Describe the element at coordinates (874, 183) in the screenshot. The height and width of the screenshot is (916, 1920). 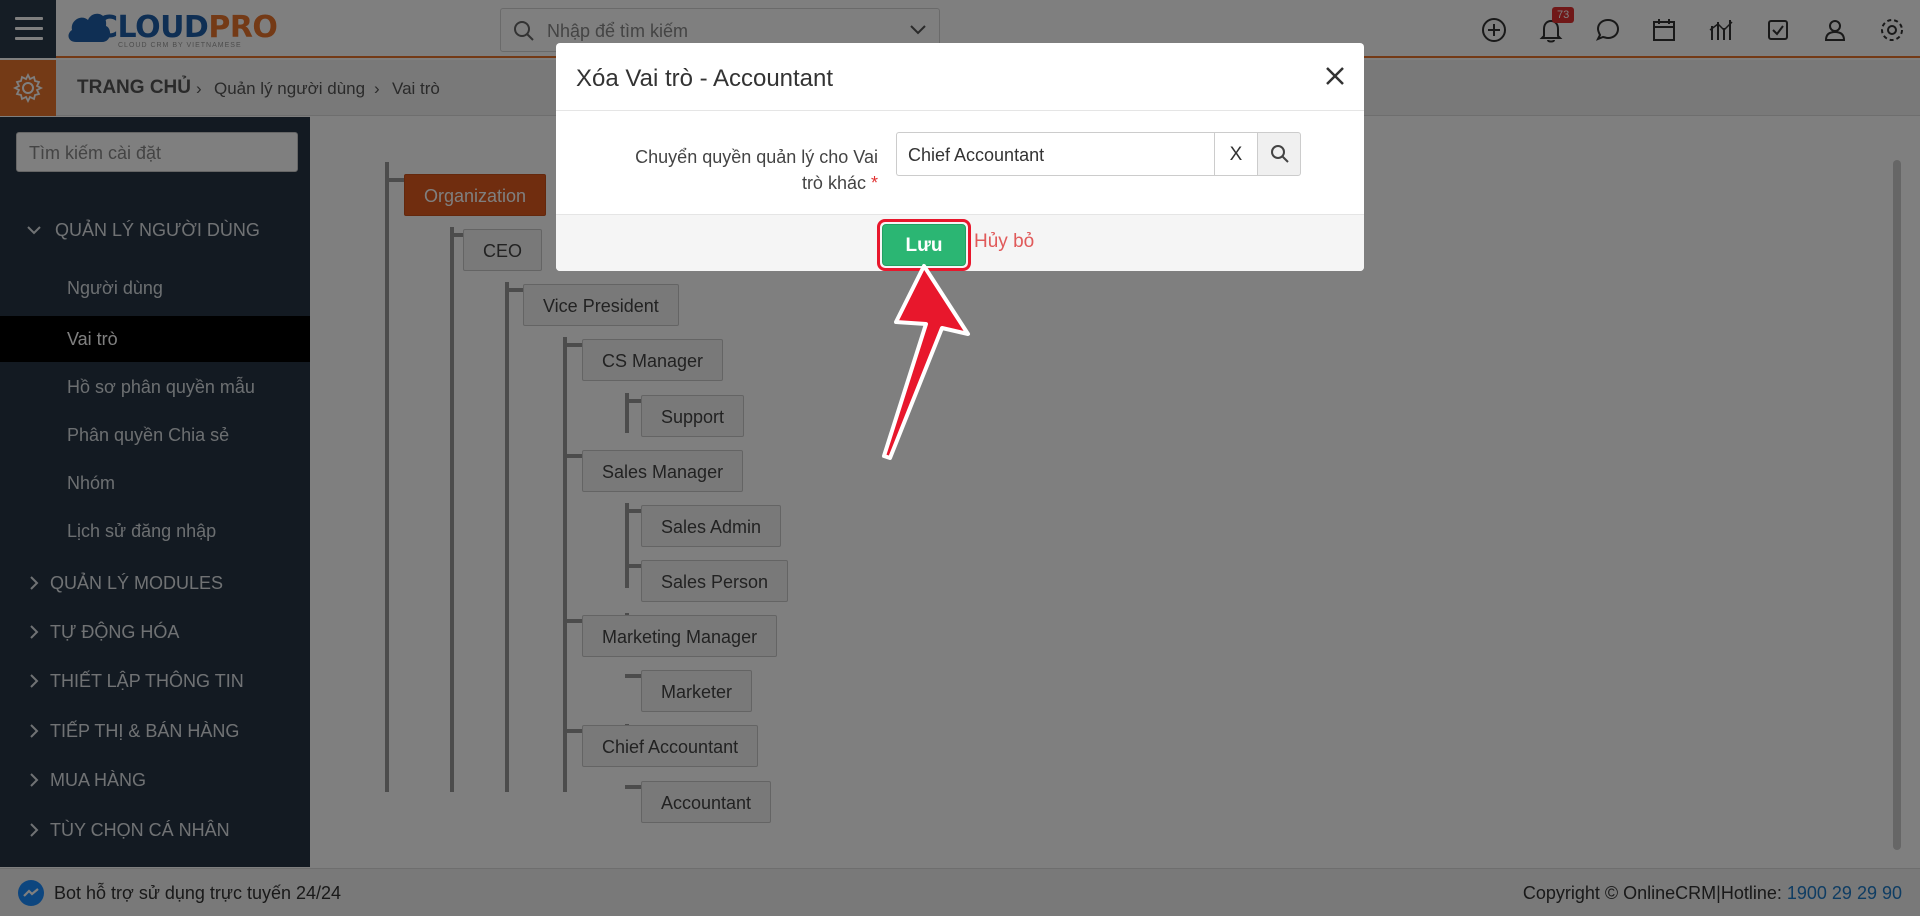
I see `required-marker: *` at that location.